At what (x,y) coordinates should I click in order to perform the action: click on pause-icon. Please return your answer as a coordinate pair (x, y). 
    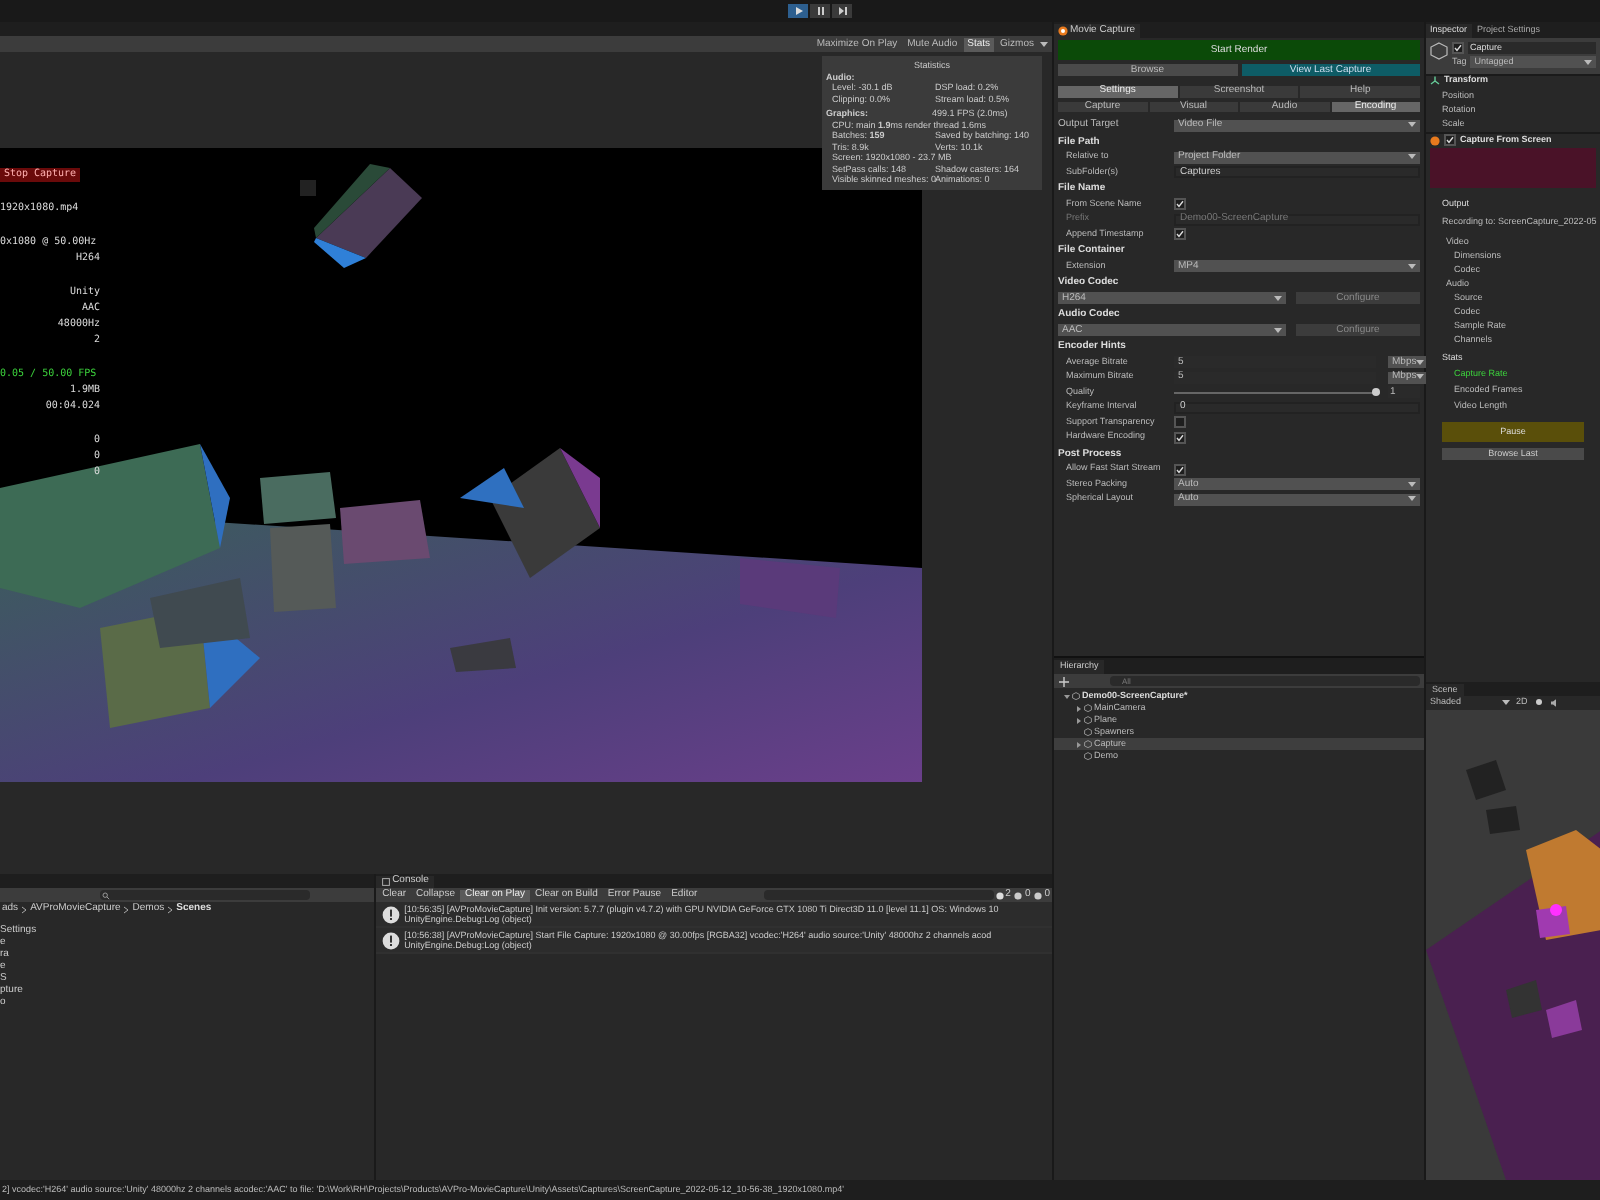
    Looking at the image, I should click on (820, 11).